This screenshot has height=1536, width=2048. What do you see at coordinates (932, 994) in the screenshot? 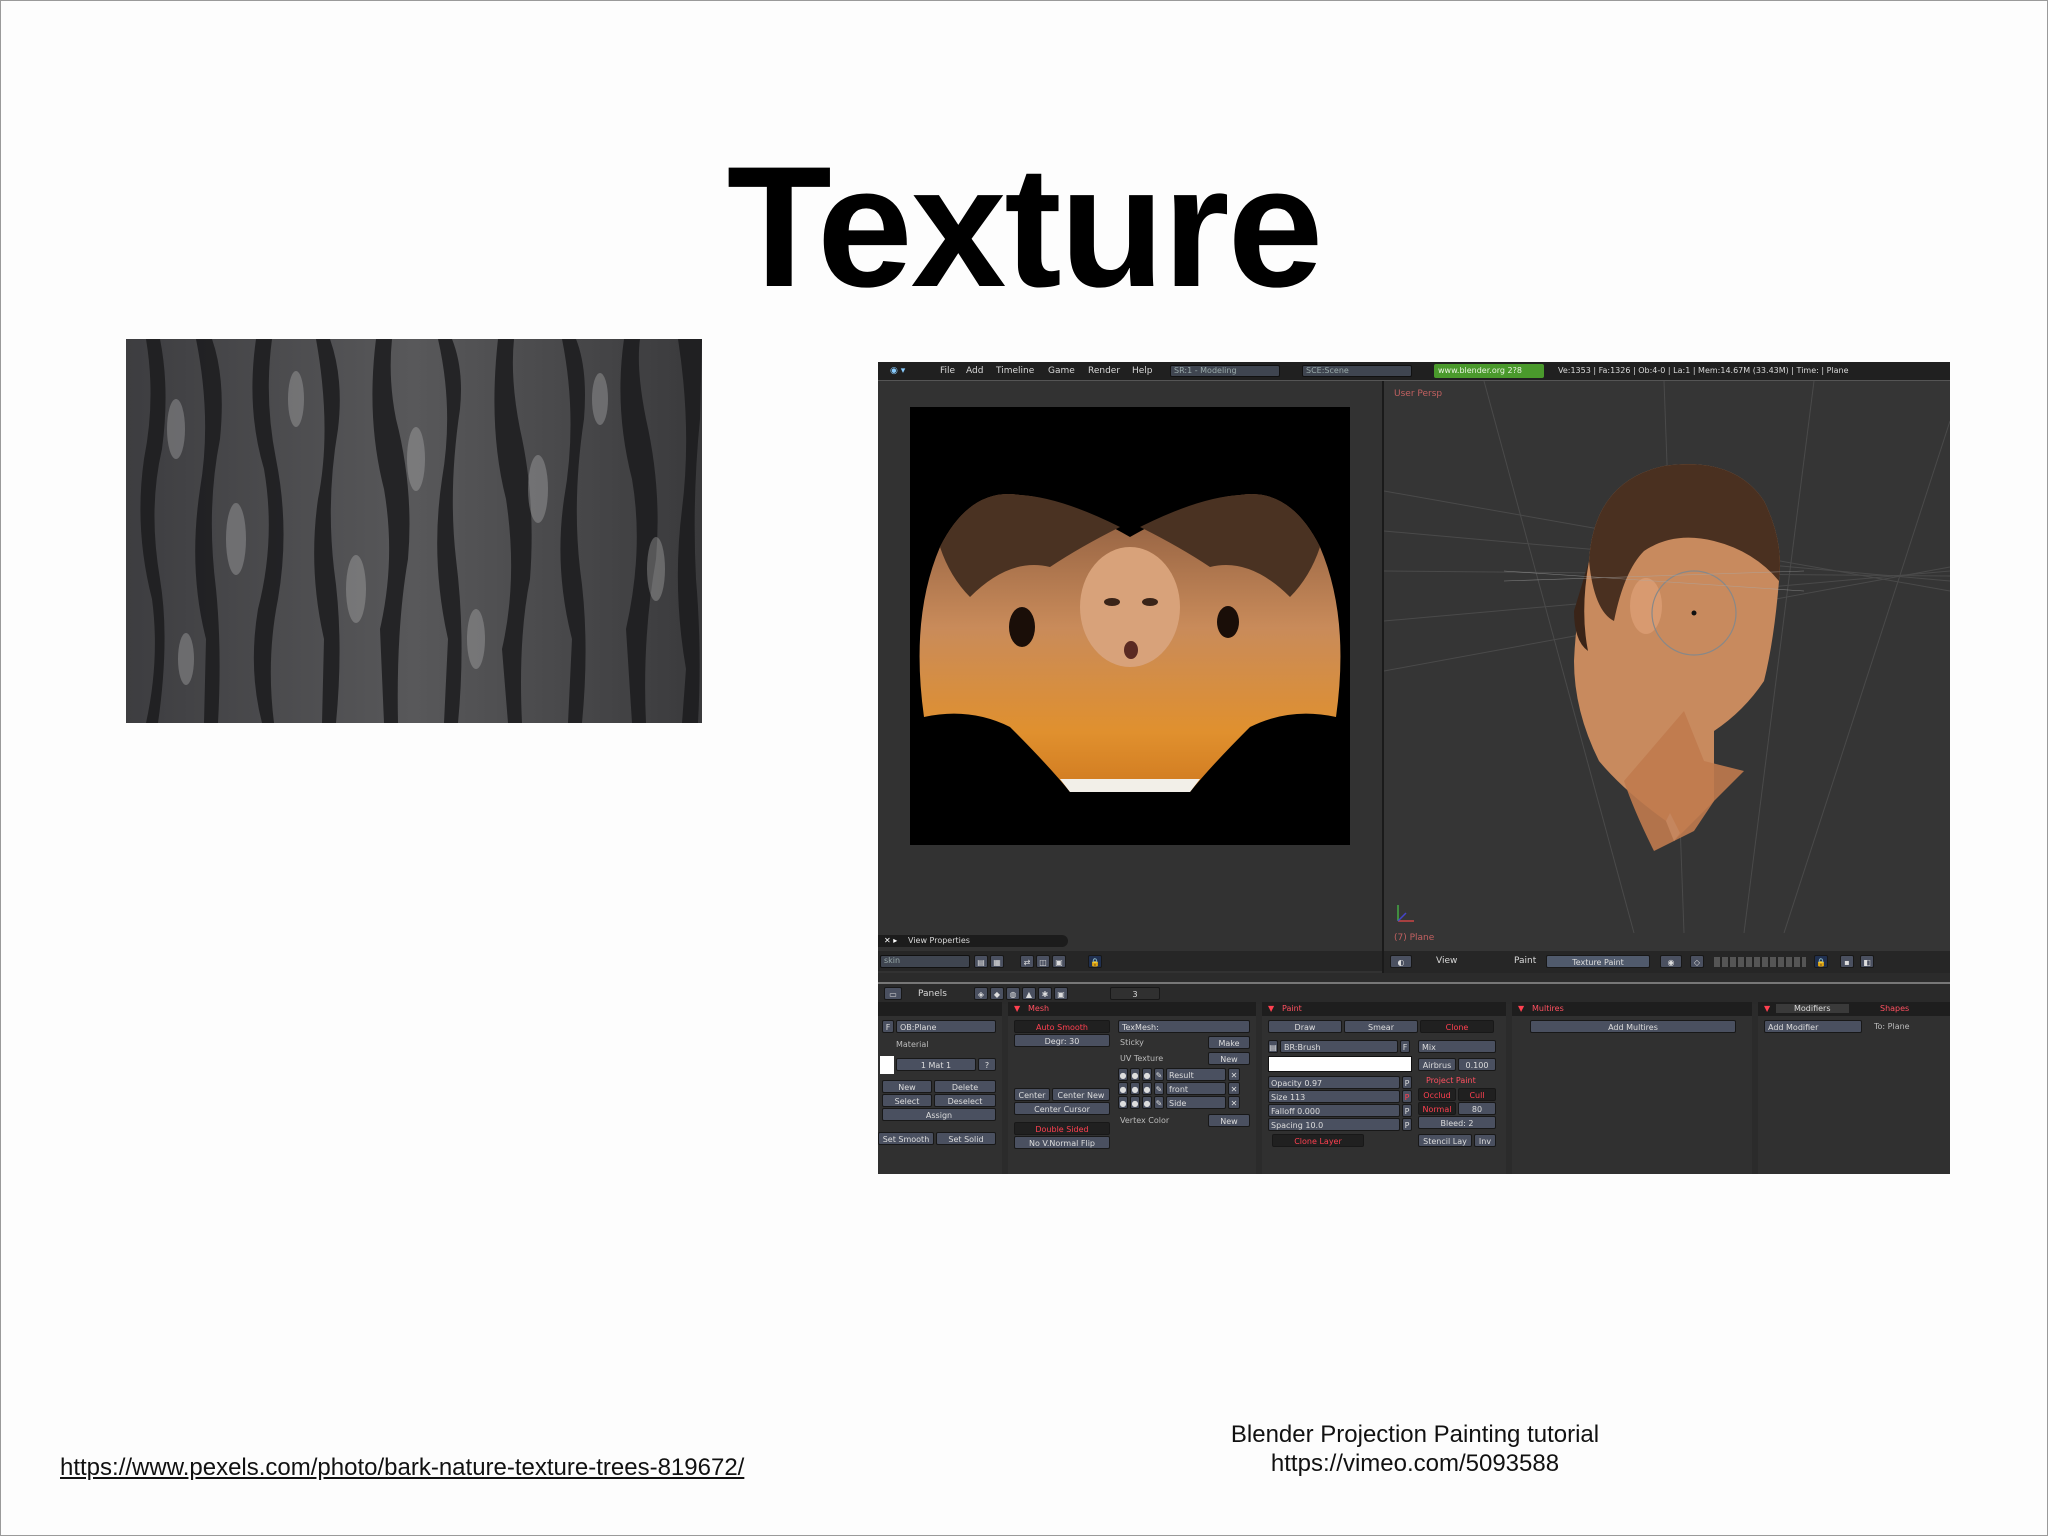
I see `panels-menu: Panels` at bounding box center [932, 994].